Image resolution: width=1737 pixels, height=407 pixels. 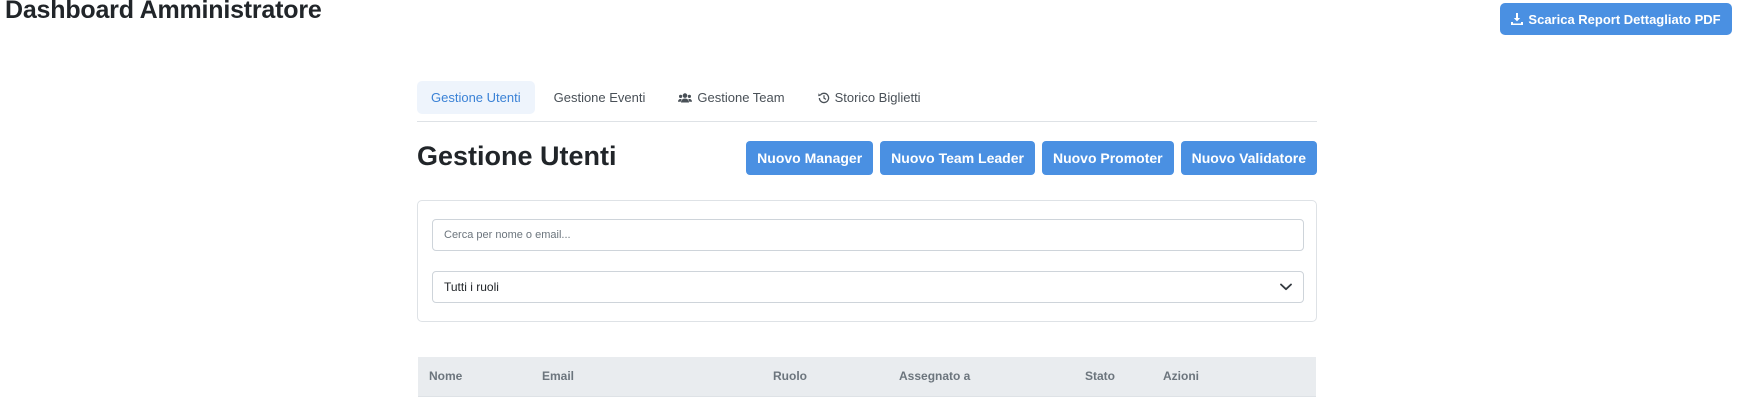 What do you see at coordinates (1286, 287) in the screenshot?
I see `chevron-down-icon` at bounding box center [1286, 287].